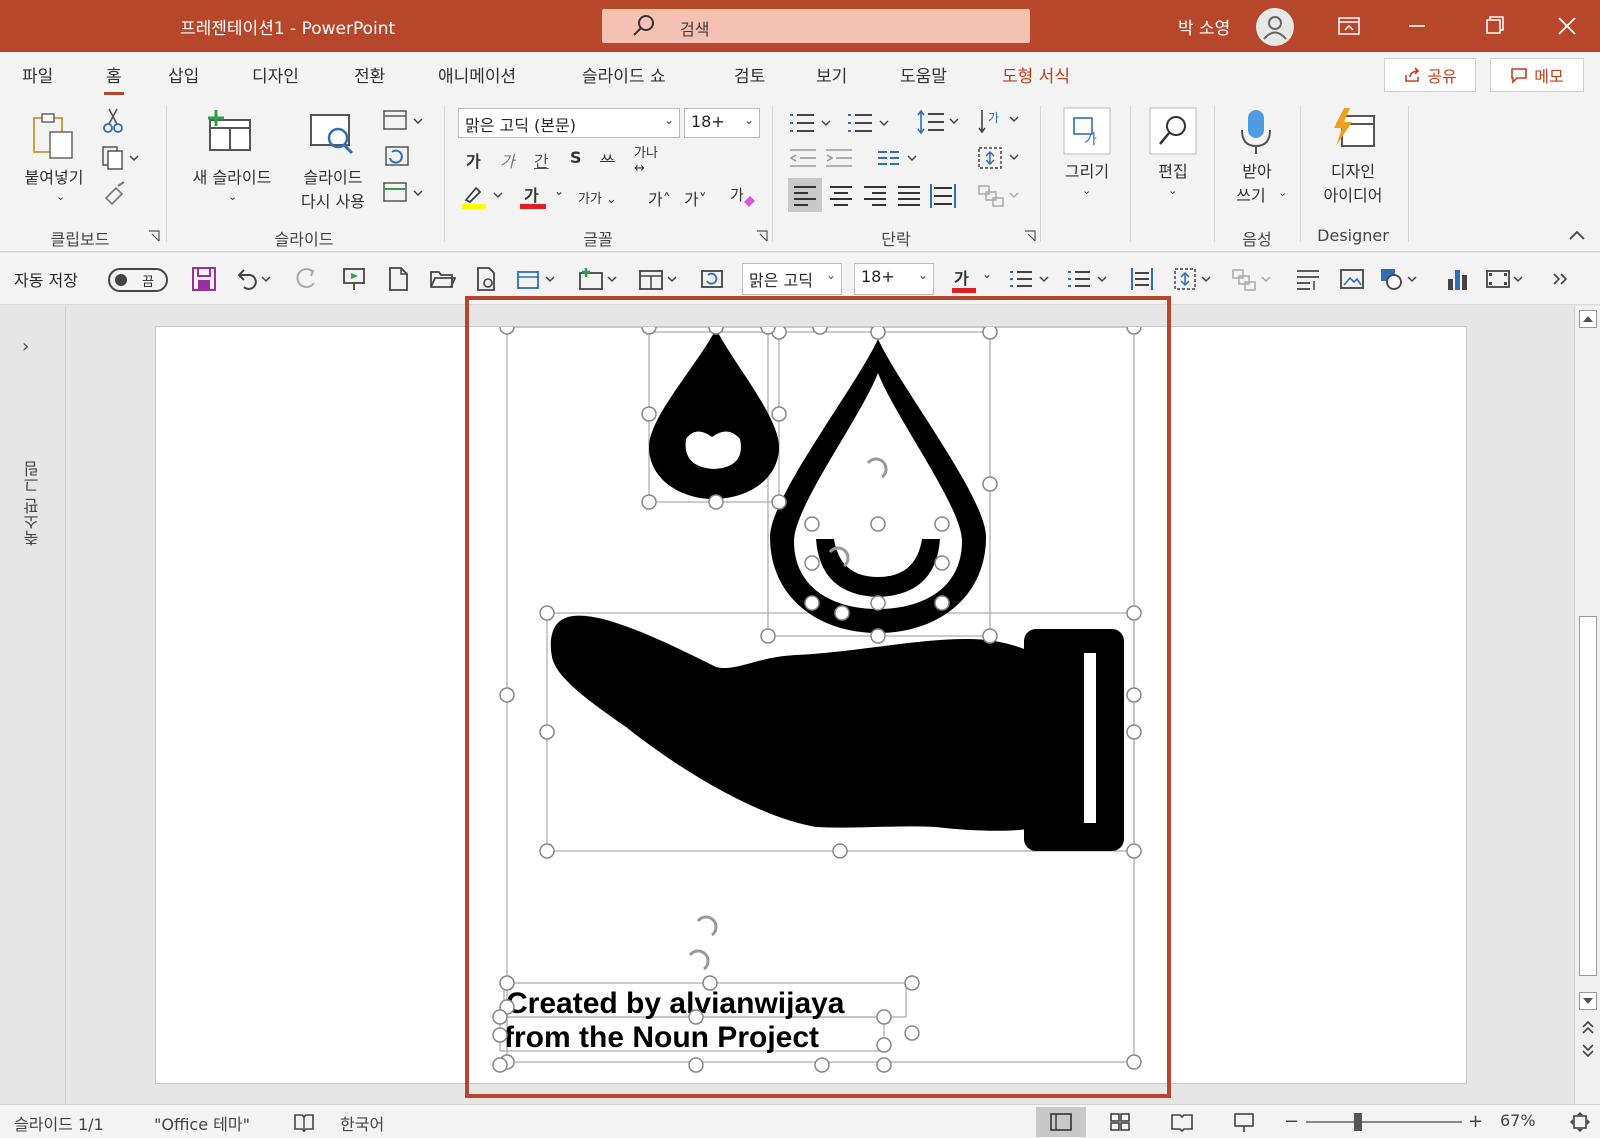 This screenshot has width=1600, height=1138. Describe the element at coordinates (1030, 236) in the screenshot. I see `paragraph-launcher-icon` at that location.